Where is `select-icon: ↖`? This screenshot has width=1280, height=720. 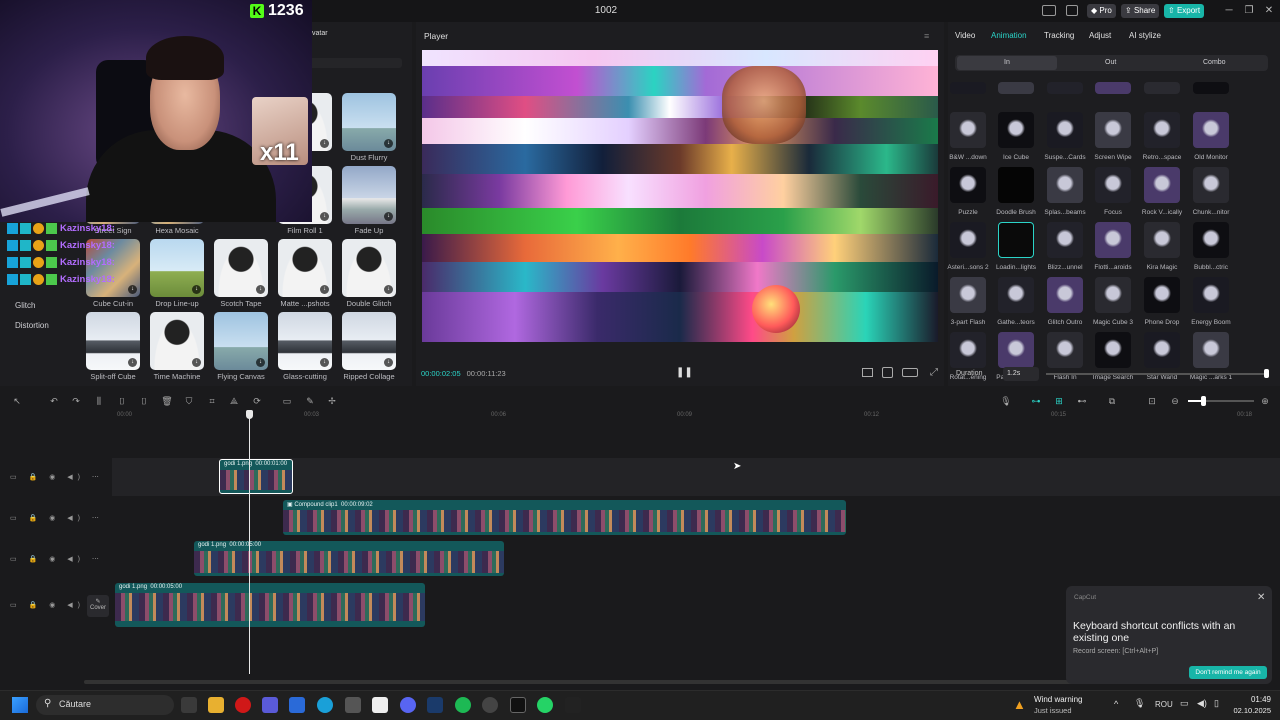 select-icon: ↖ is located at coordinates (17, 401).